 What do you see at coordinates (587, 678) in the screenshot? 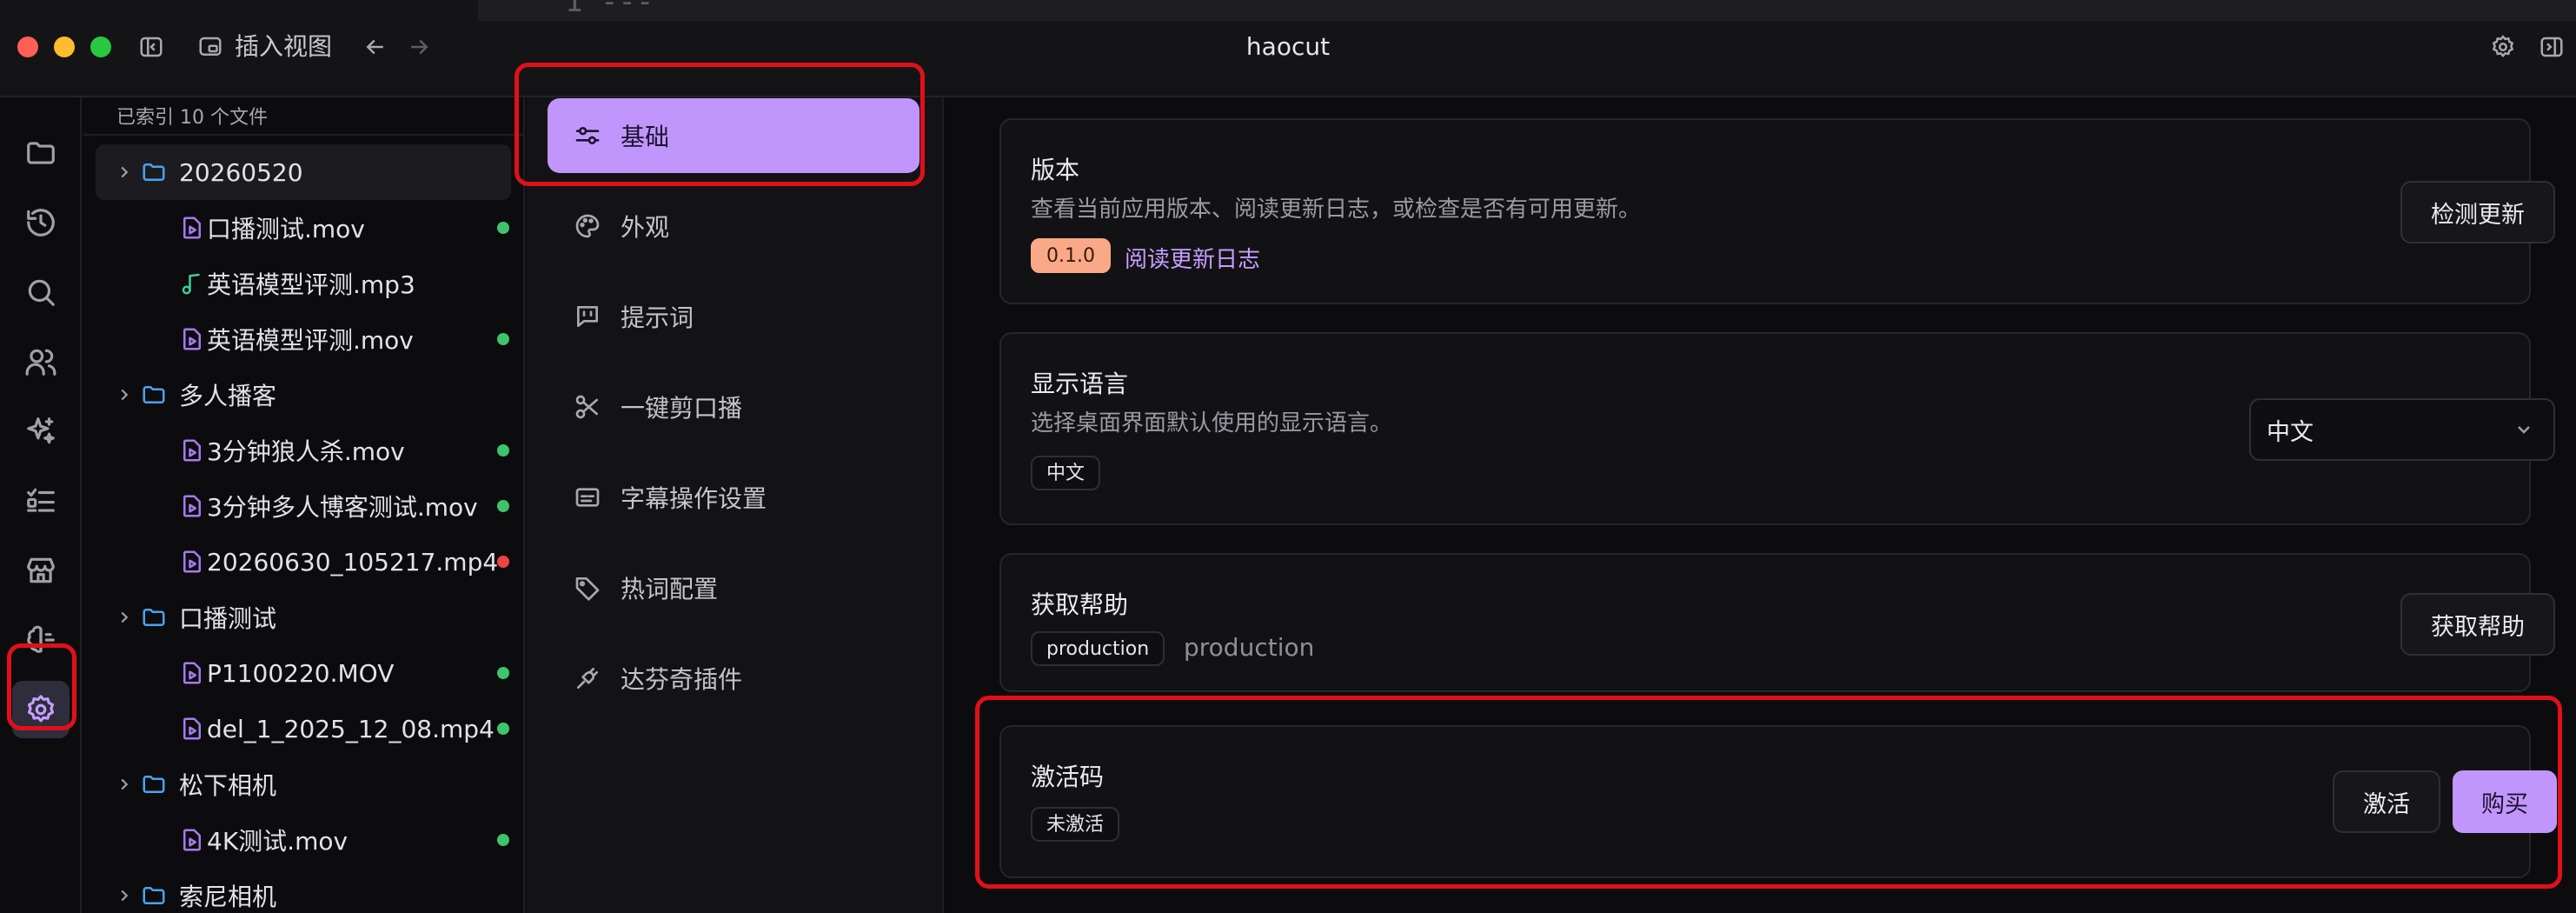
I see `plug-icon` at bounding box center [587, 678].